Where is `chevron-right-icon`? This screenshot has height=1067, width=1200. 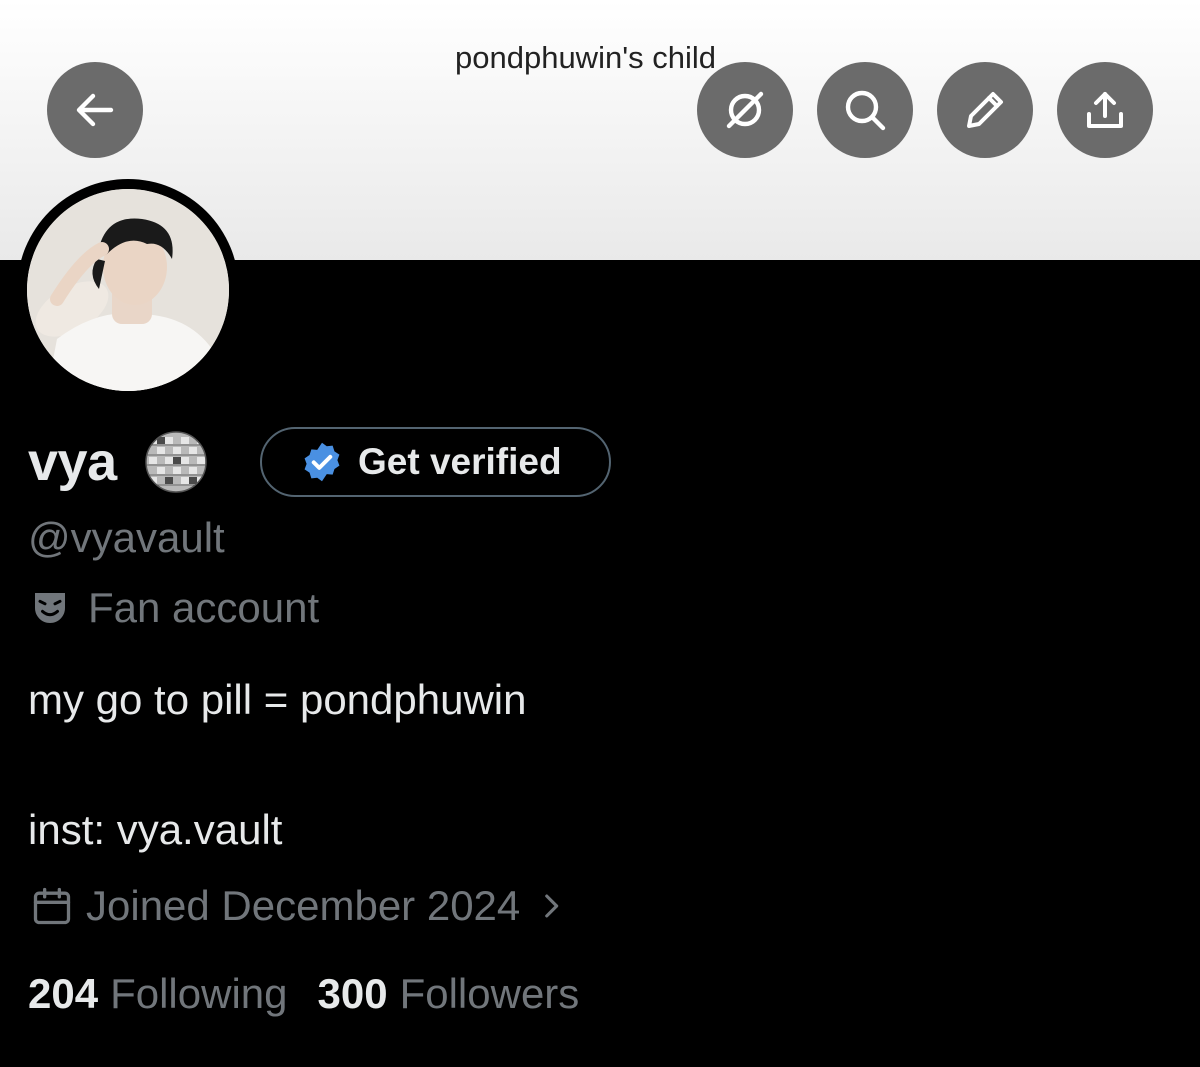 chevron-right-icon is located at coordinates (552, 906).